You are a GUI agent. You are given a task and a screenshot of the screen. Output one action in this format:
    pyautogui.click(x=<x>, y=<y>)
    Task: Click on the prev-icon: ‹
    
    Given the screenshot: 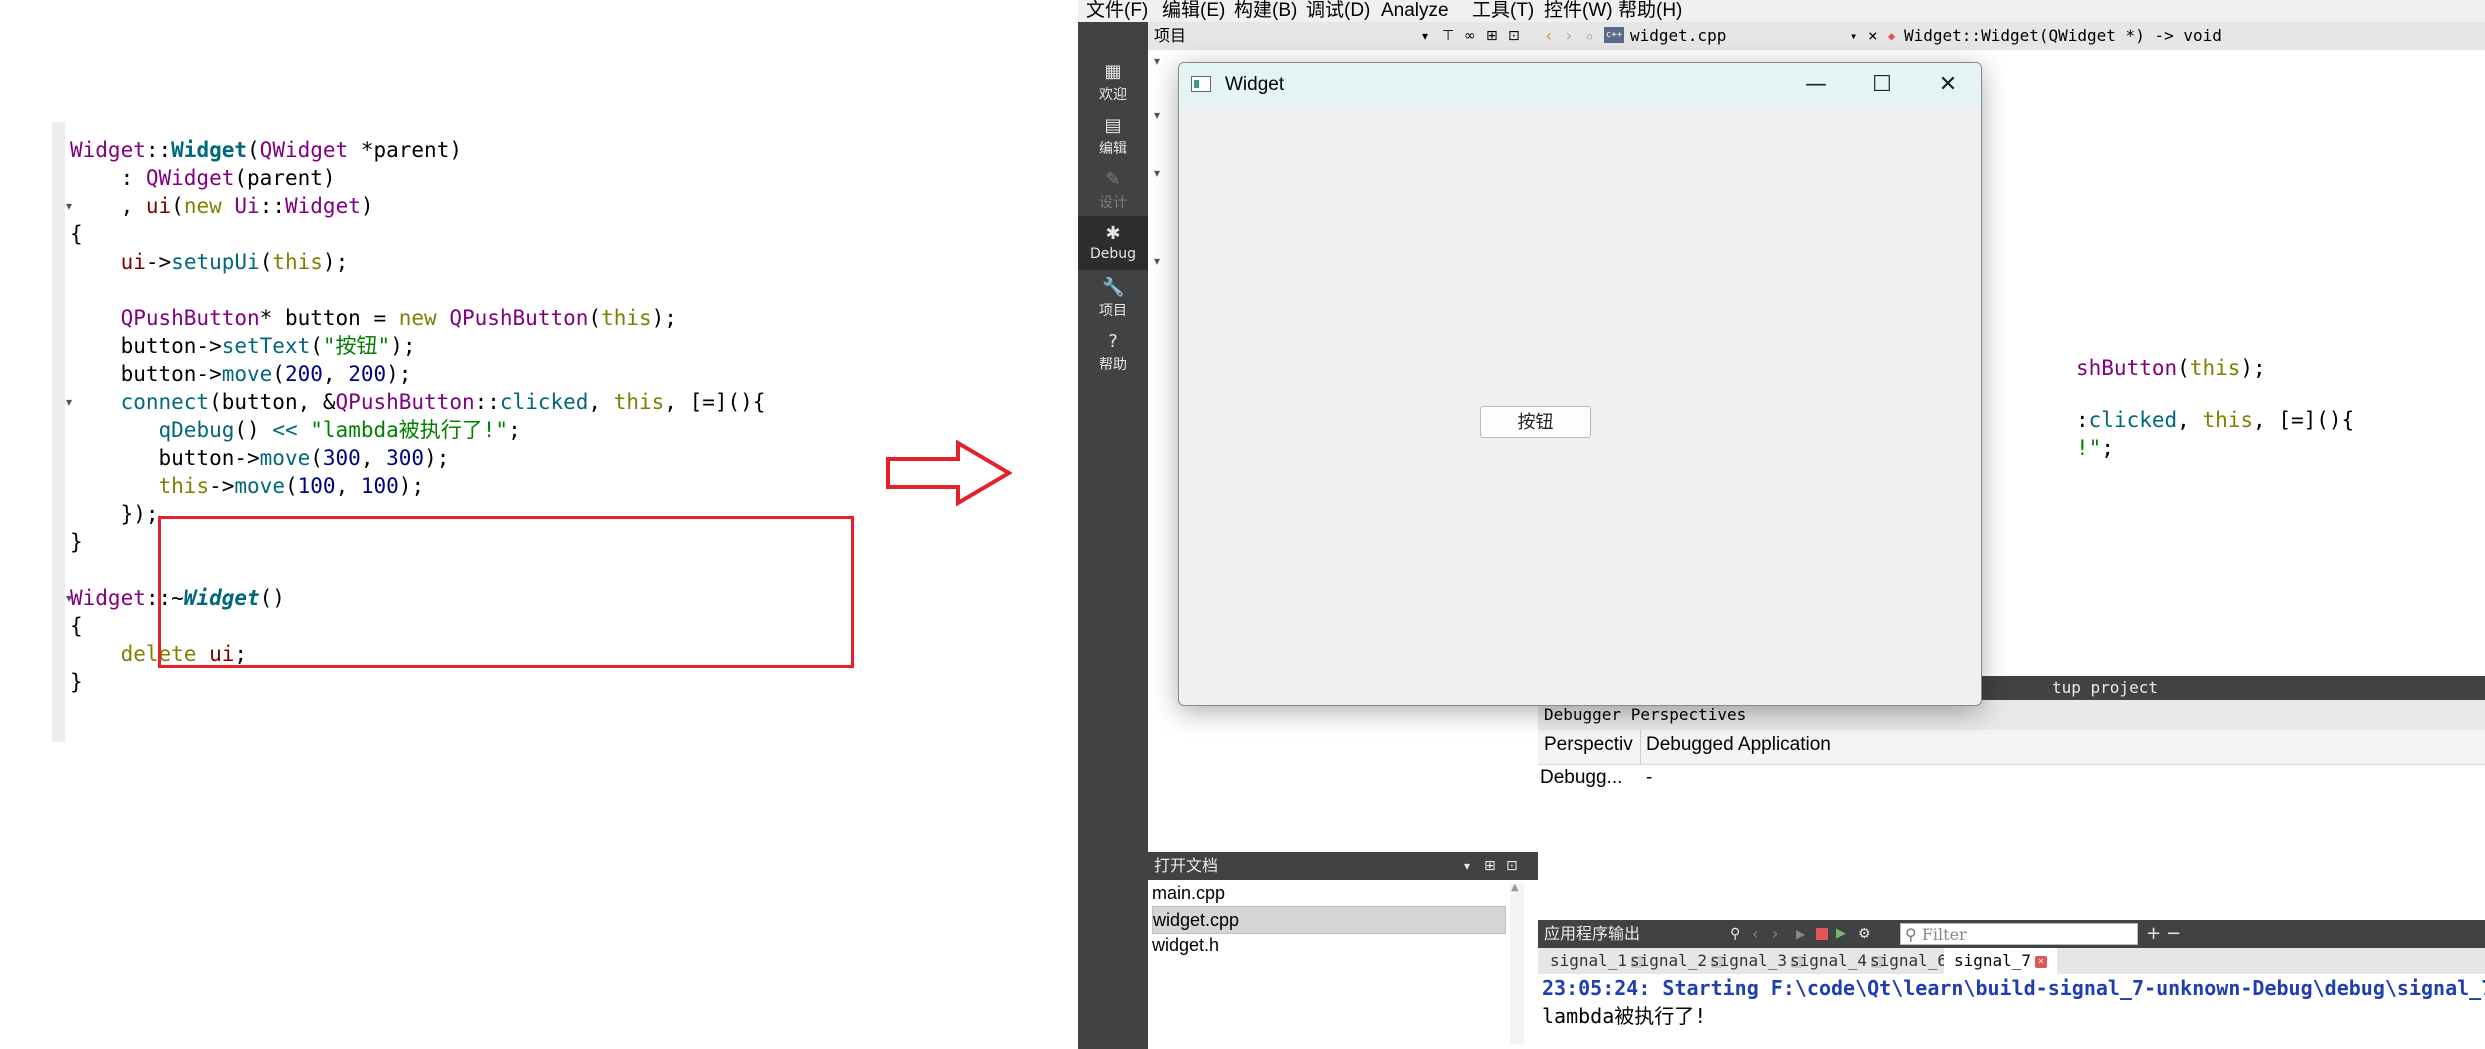 What is the action you would take?
    pyautogui.click(x=1755, y=934)
    